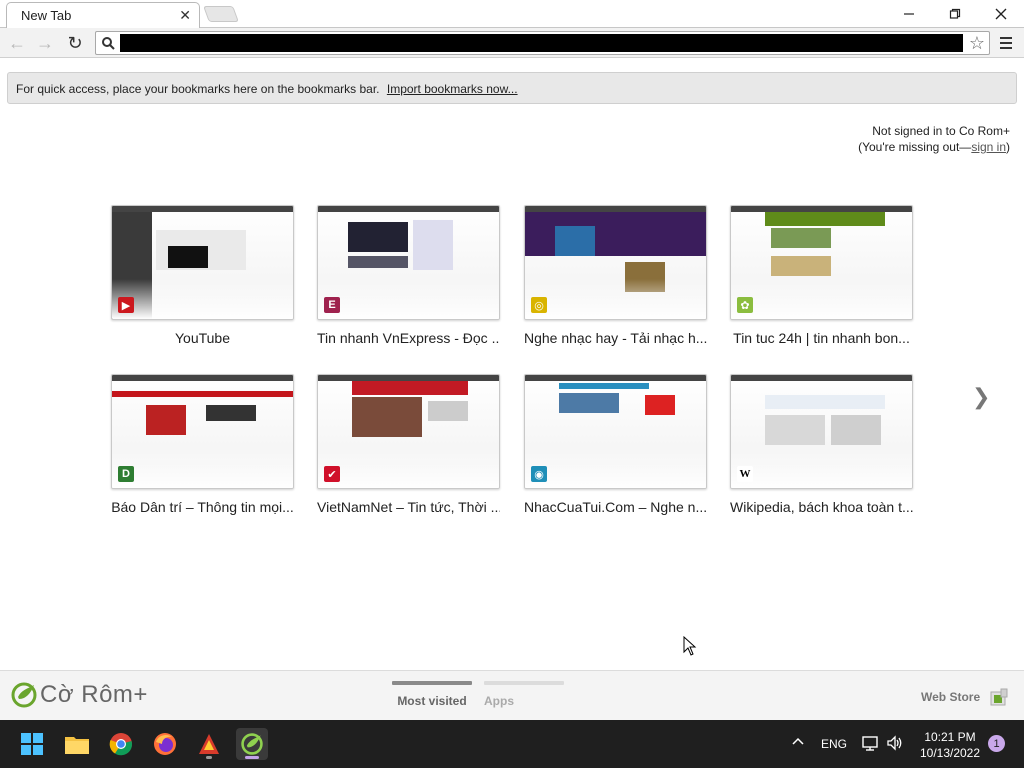 Image resolution: width=1024 pixels, height=768 pixels. What do you see at coordinates (126, 305) in the screenshot?
I see `youtube-icon: ▶` at bounding box center [126, 305].